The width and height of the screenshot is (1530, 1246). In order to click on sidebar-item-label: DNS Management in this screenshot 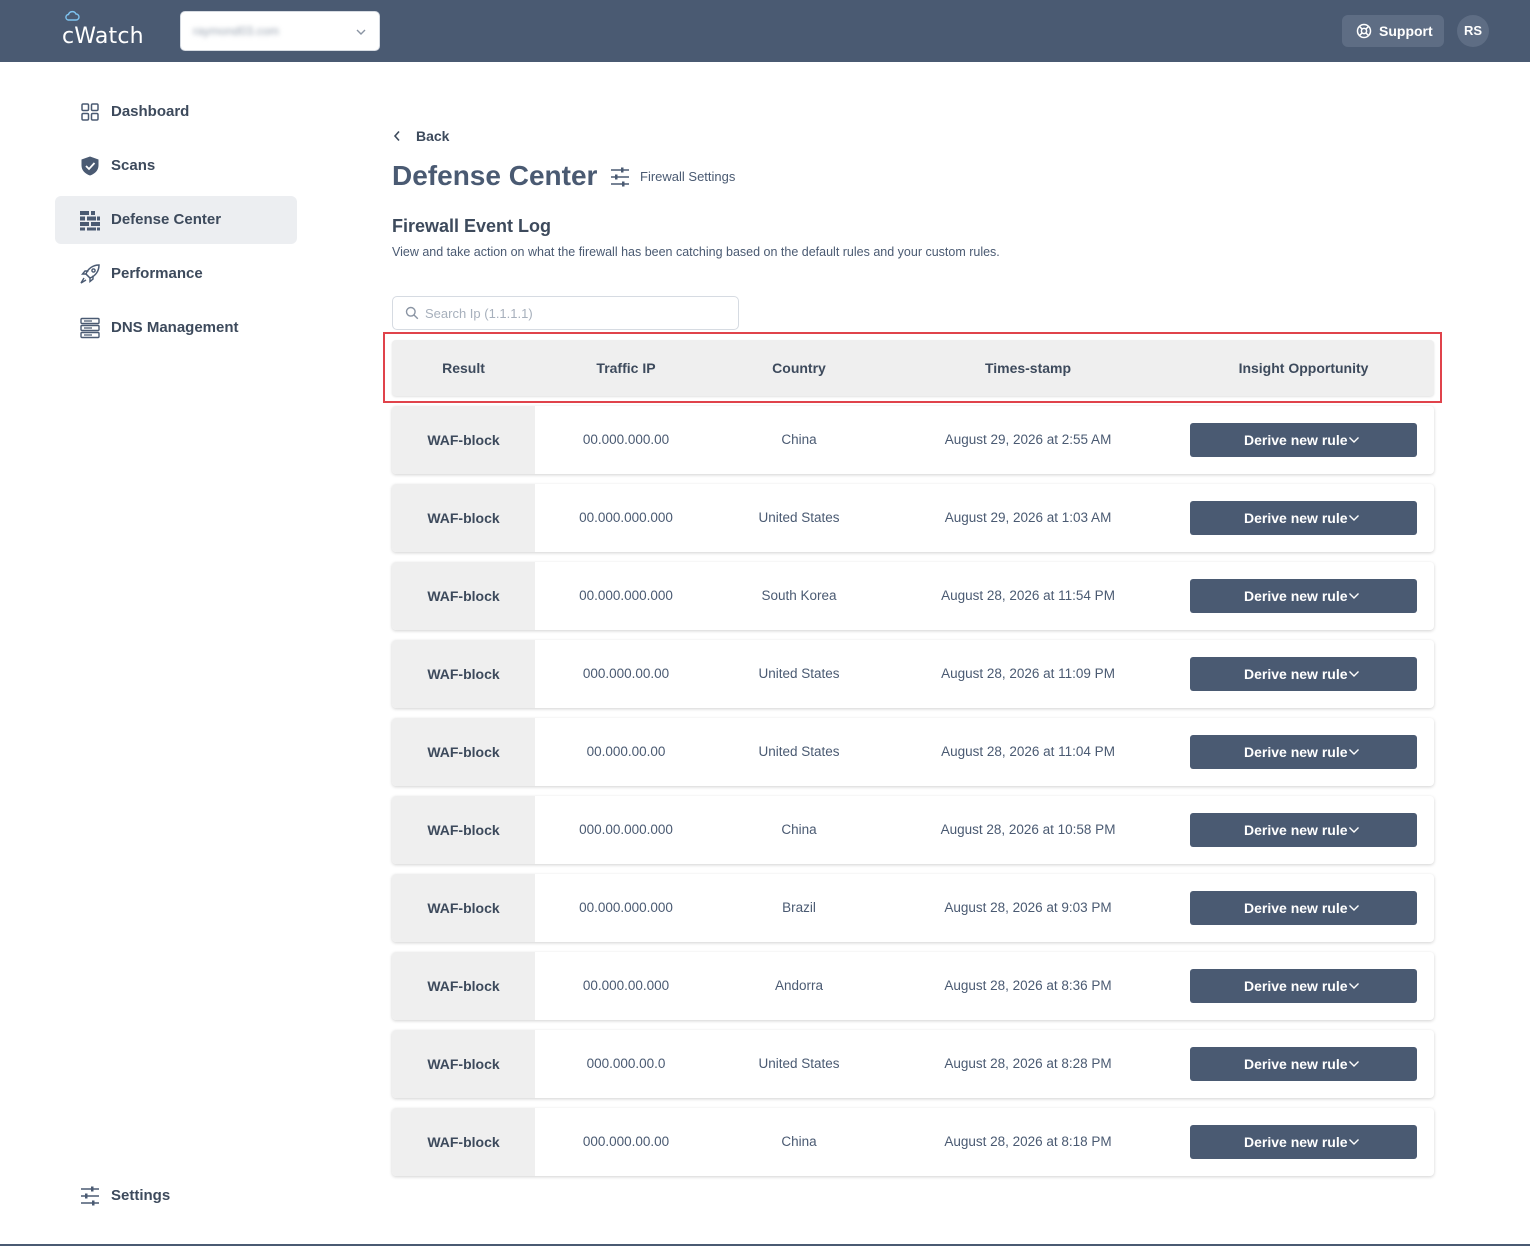, I will do `click(175, 327)`.